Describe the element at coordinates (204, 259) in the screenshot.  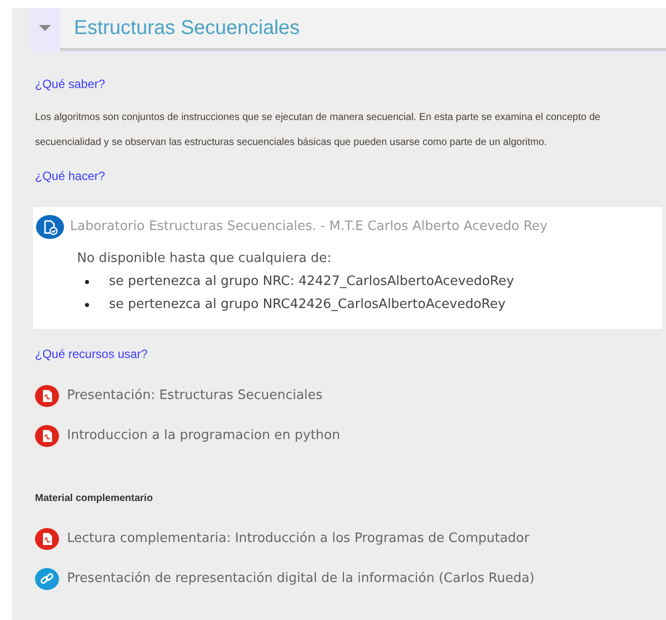
I see `restriction-text: No disponible hasta que cualquiera de:` at that location.